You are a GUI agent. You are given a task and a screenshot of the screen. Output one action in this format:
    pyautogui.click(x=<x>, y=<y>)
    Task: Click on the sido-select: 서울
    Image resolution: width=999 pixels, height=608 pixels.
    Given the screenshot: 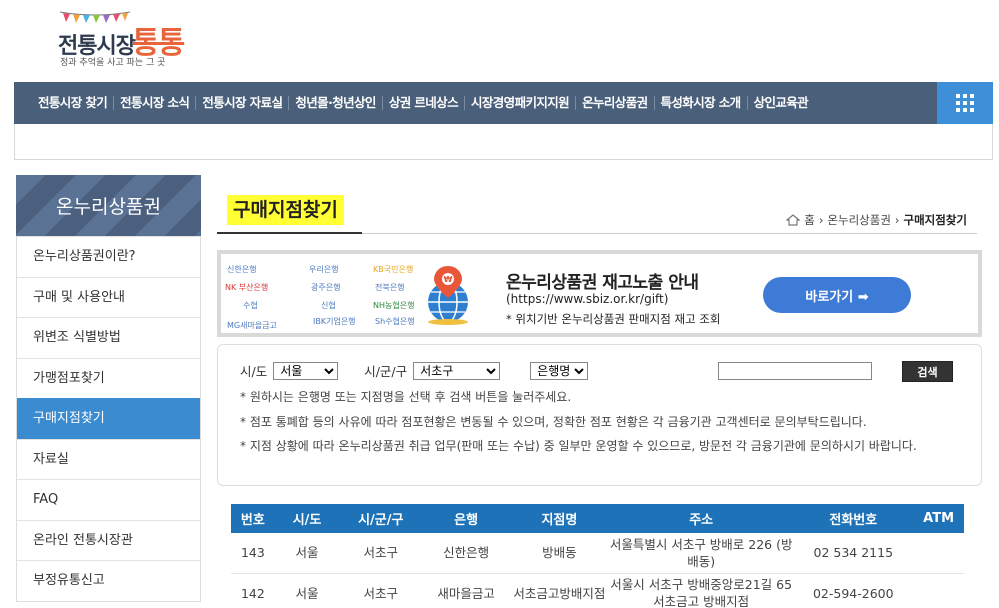 What is the action you would take?
    pyautogui.click(x=306, y=370)
    